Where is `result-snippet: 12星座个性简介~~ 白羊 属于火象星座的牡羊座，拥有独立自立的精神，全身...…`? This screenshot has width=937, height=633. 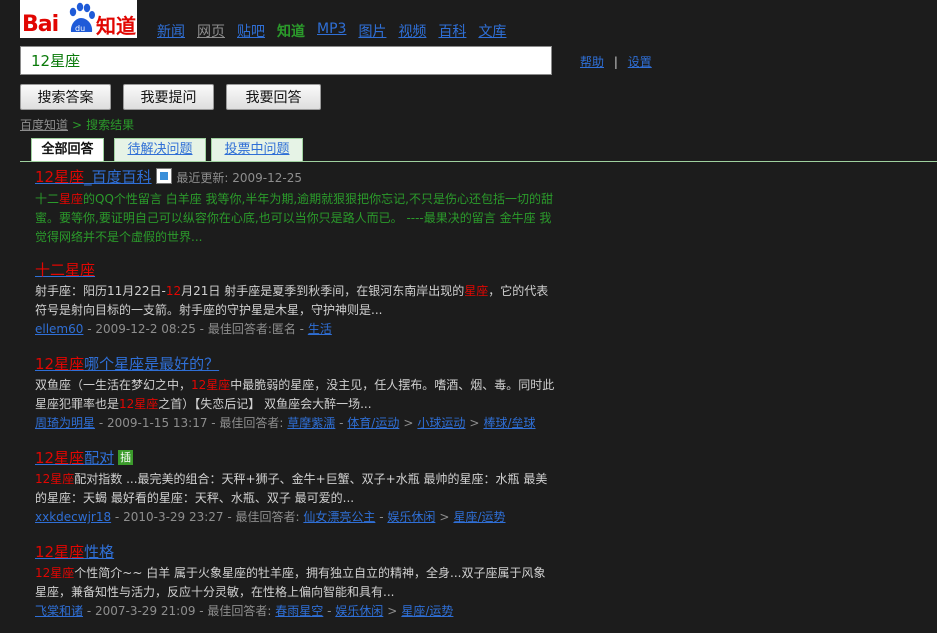
result-snippet: 12星座个性简介~~ 白羊 属于火象星座的牡羊座，拥有独立自立的精神，全身...… is located at coordinates (290, 582).